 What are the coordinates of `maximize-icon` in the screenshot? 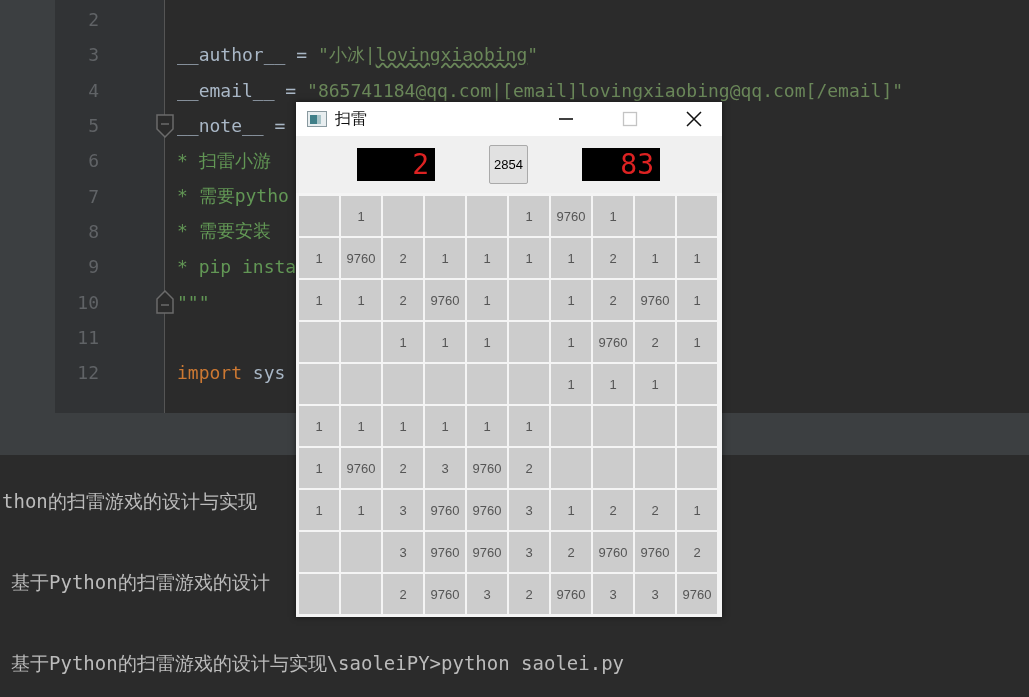 It's located at (630, 119).